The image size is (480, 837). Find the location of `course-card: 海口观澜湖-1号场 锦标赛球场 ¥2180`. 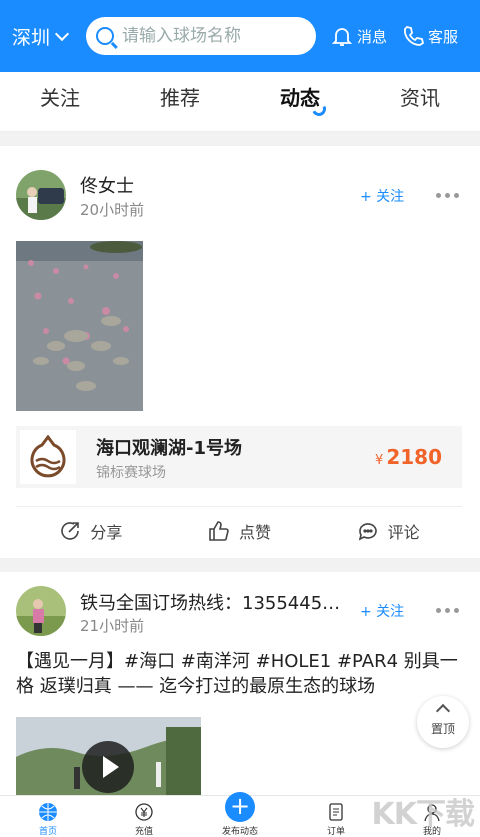

course-card: 海口观澜湖-1号场 锦标赛球场 ¥2180 is located at coordinates (239, 457).